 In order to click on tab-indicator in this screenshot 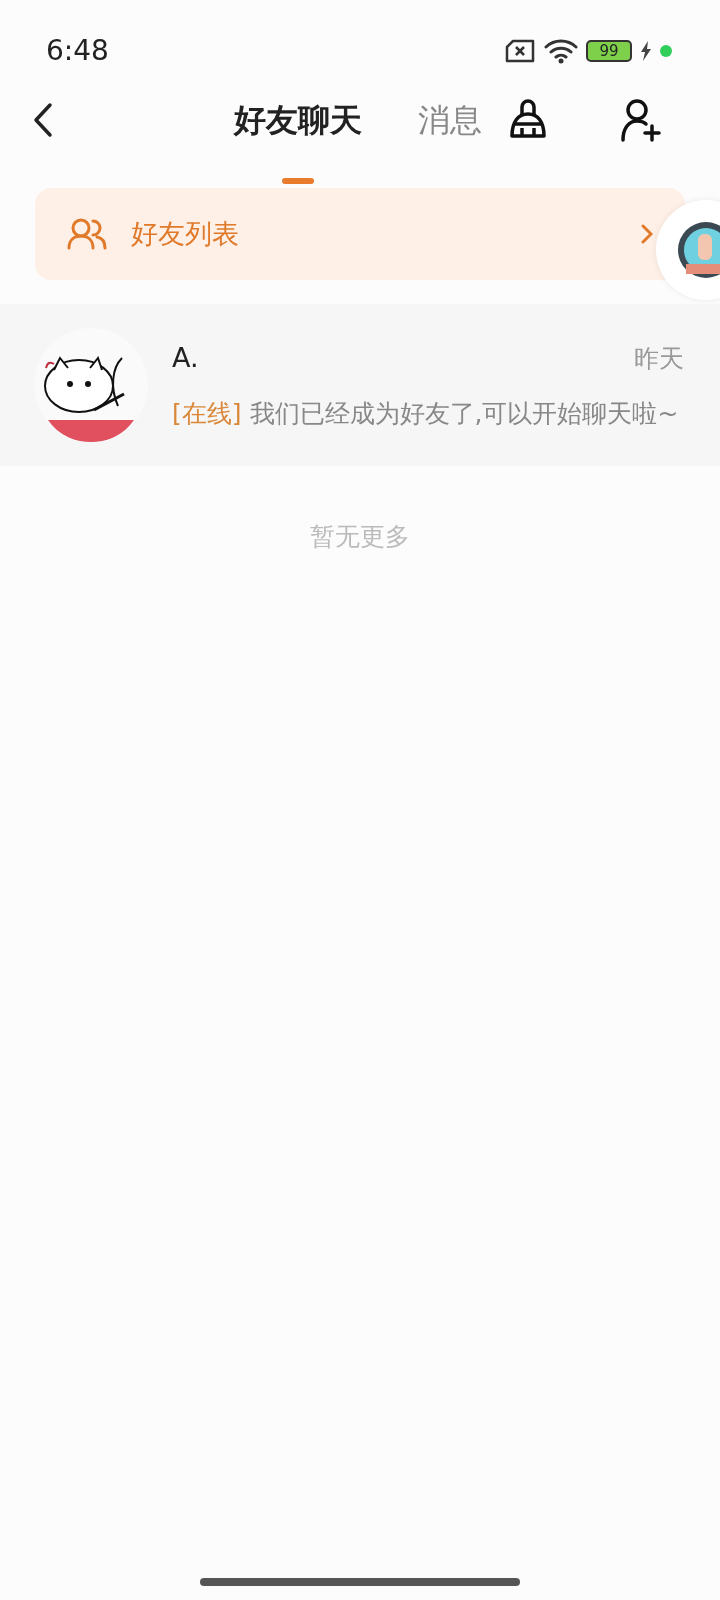, I will do `click(298, 181)`.